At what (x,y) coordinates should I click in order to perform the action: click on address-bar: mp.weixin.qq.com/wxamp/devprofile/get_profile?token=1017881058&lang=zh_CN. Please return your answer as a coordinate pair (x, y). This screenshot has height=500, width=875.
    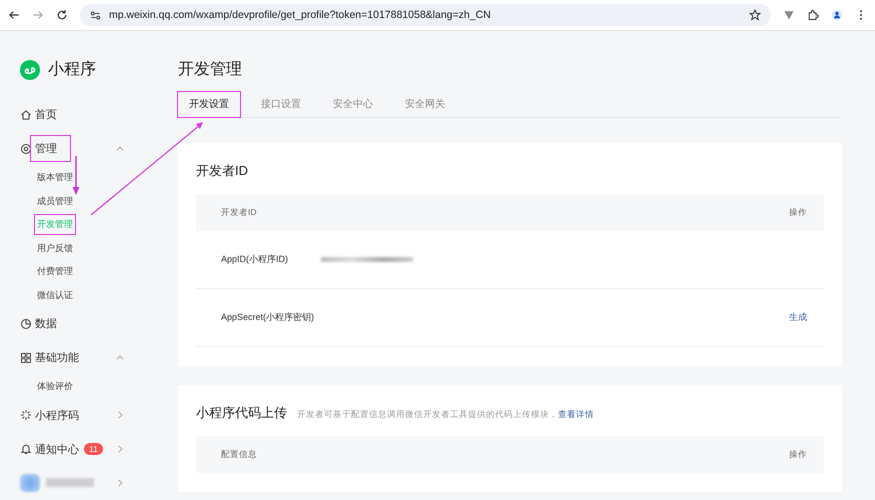
    Looking at the image, I should click on (425, 15).